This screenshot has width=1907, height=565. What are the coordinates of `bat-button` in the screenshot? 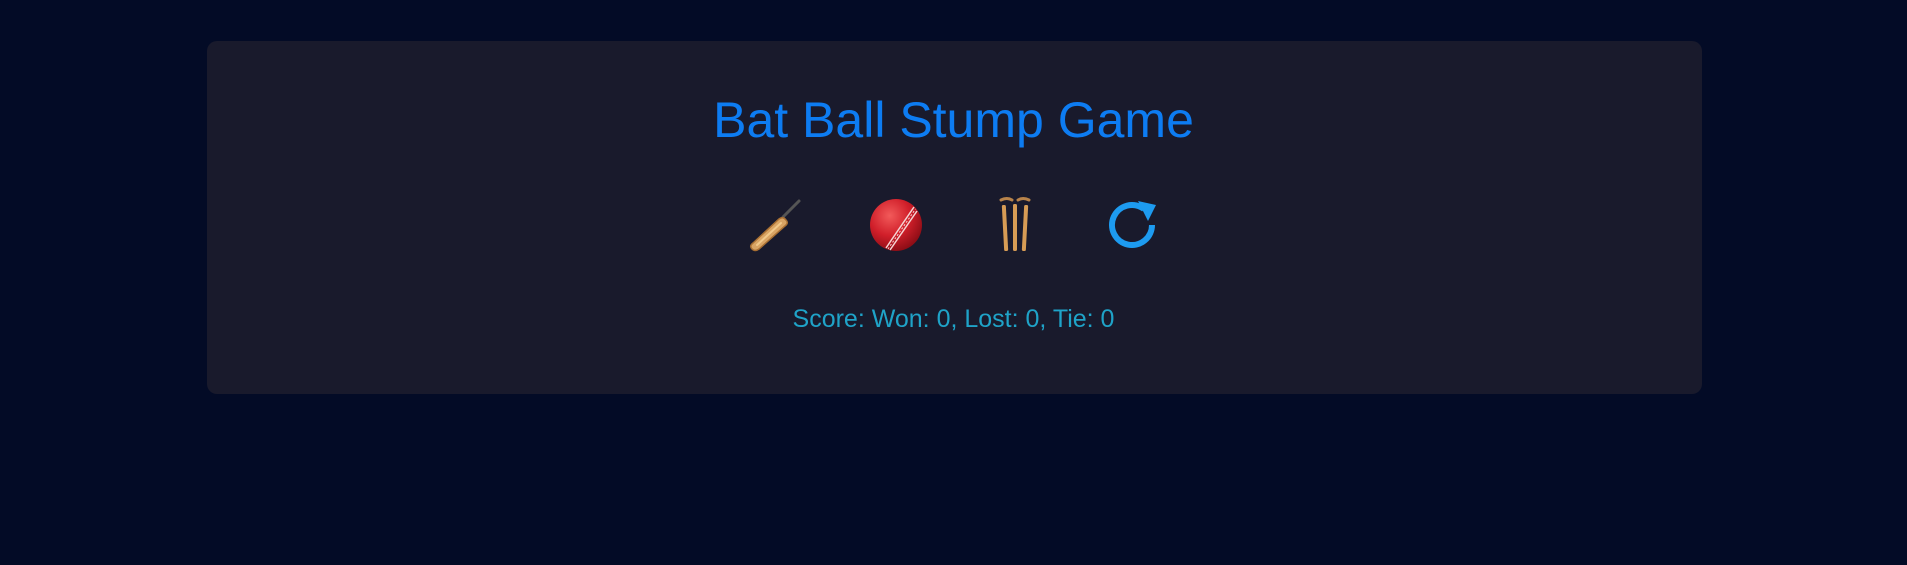 It's located at (775, 225).